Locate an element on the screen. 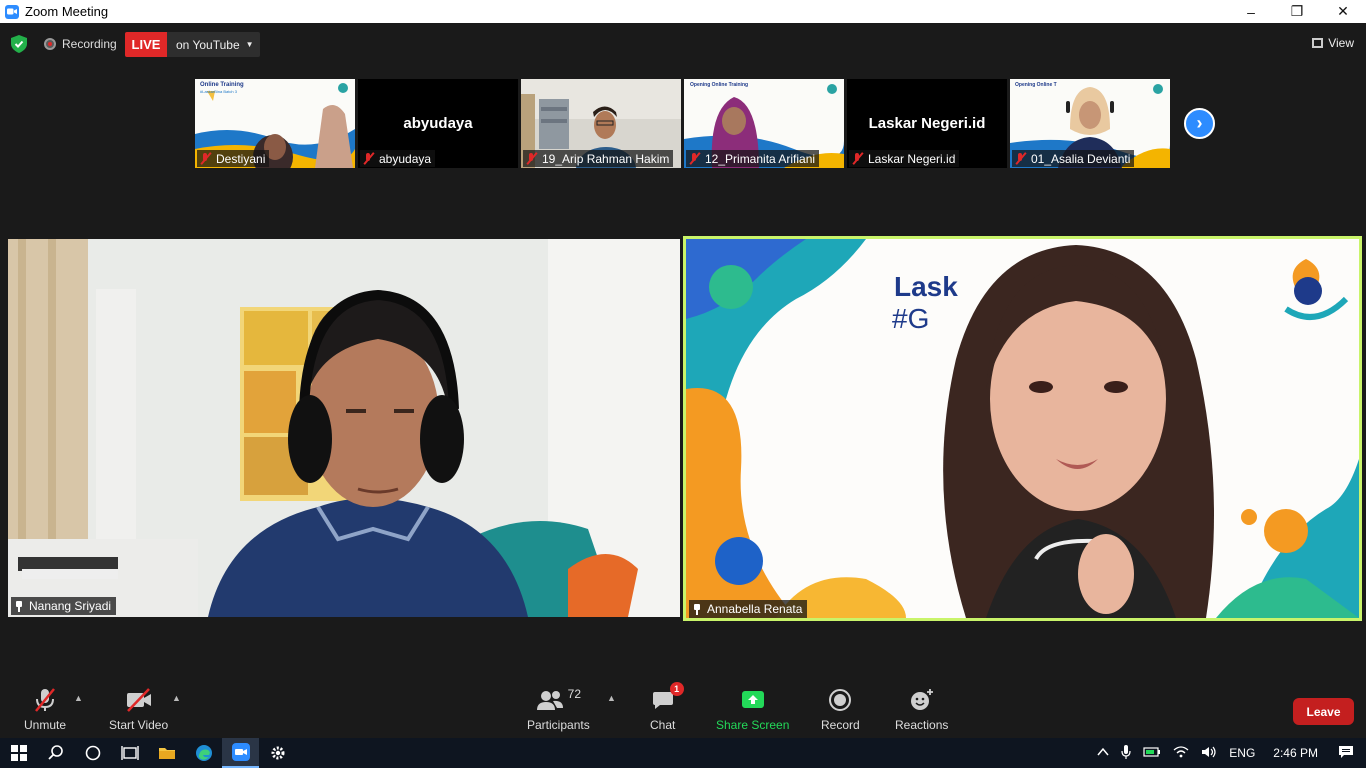 This screenshot has width=1366, height=768. participant-display-name: Laskar Negeri.id is located at coordinates (927, 123).